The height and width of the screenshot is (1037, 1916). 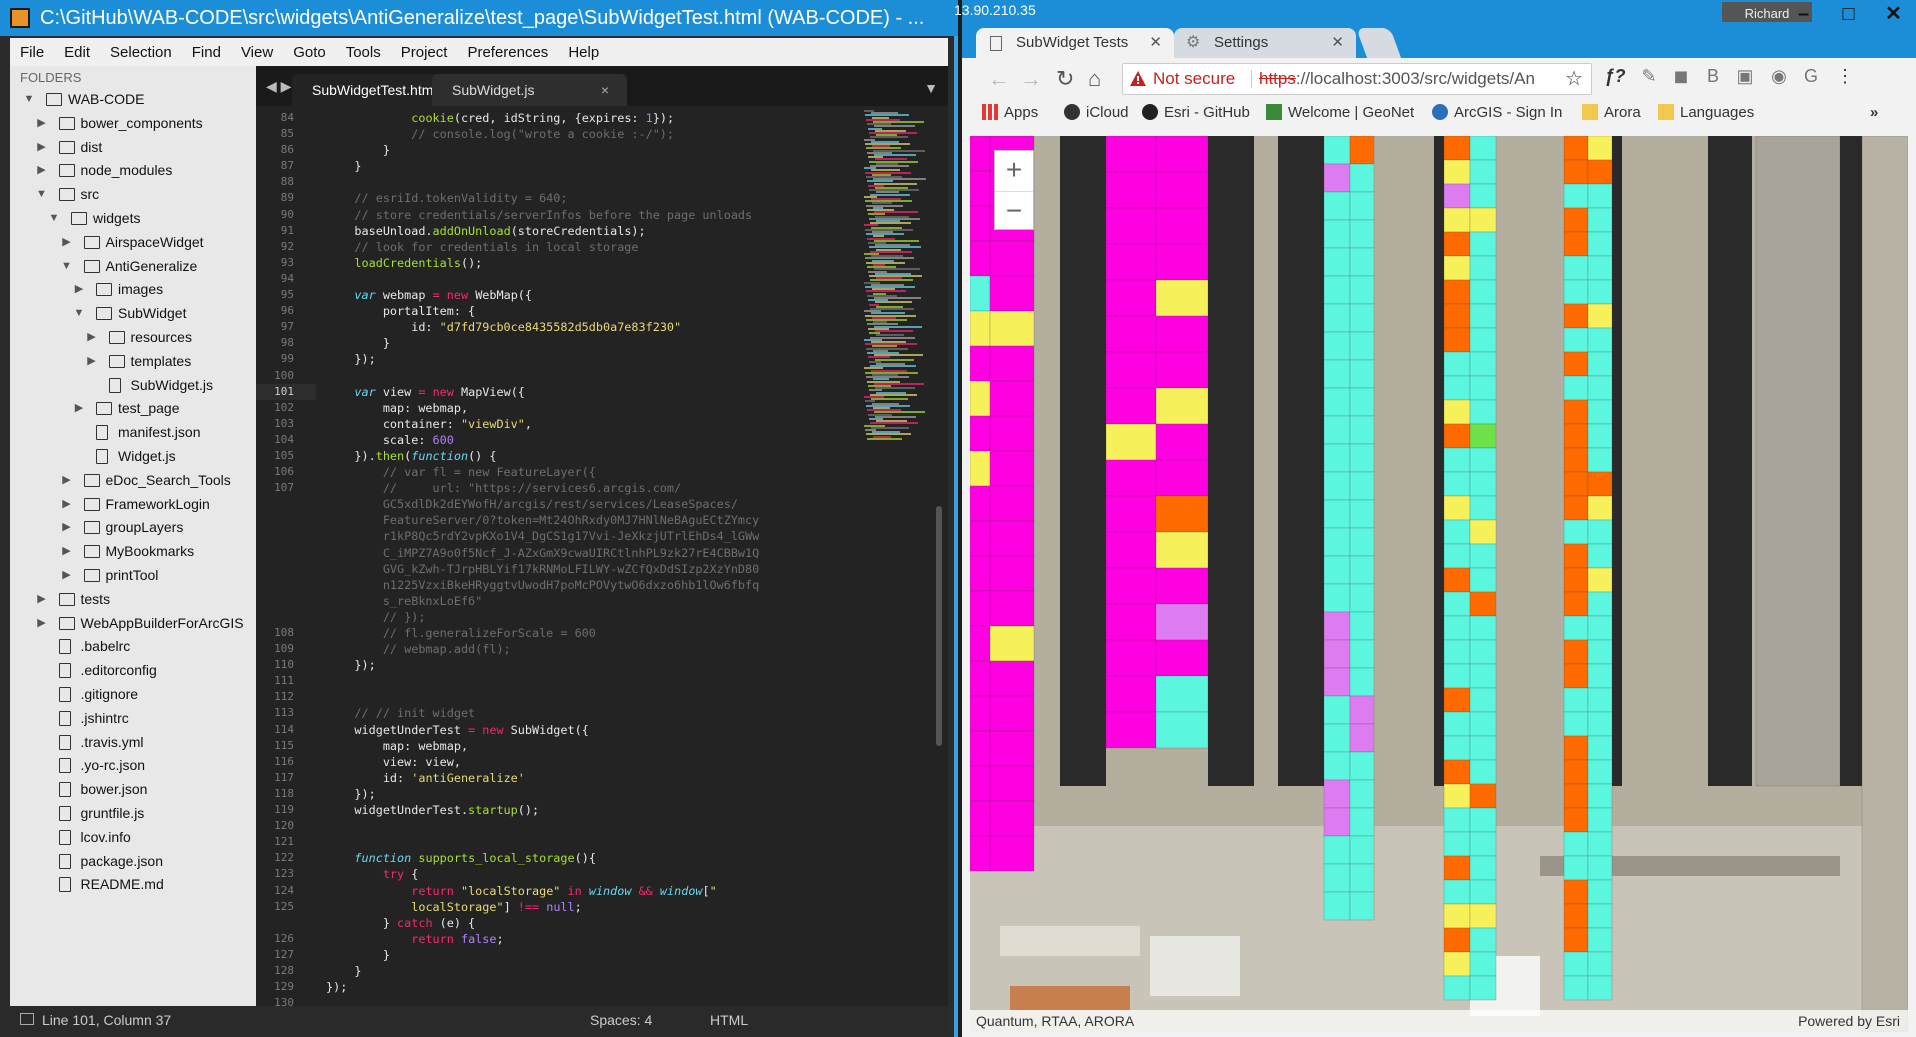 I want to click on file-item: .travis.yml, so click(x=133, y=743).